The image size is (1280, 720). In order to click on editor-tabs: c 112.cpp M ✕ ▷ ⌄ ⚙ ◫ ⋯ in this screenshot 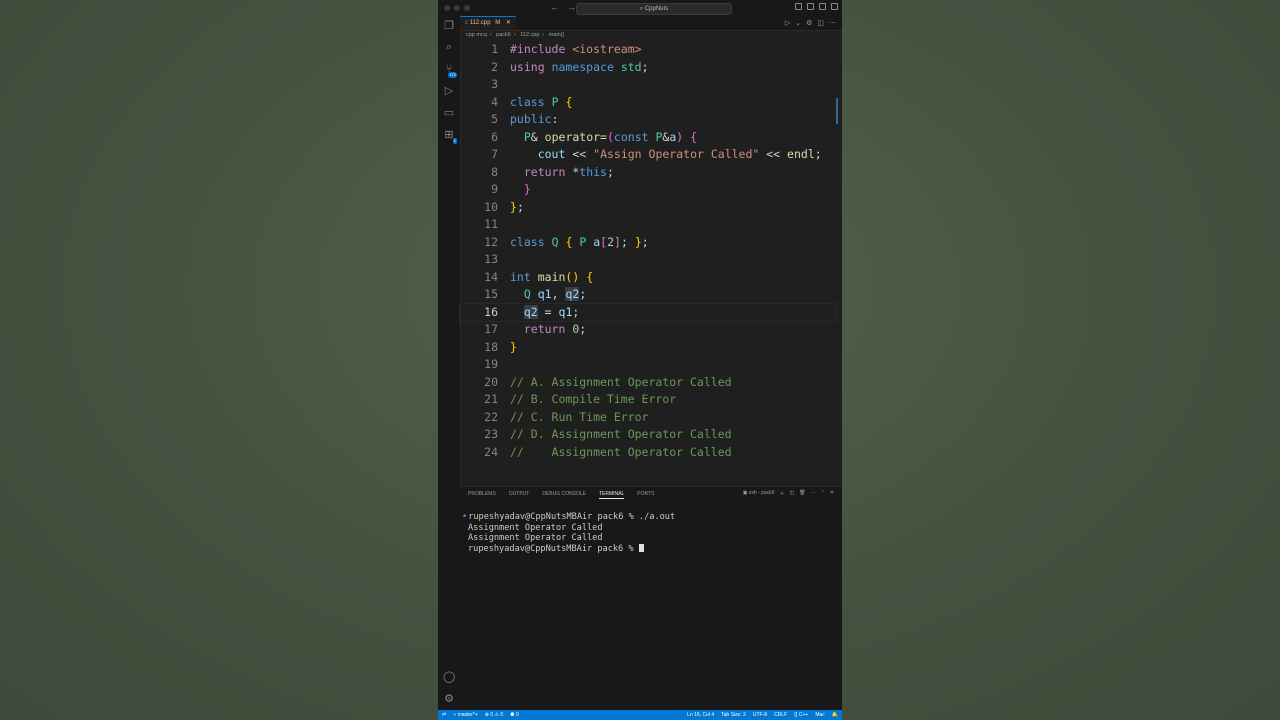, I will do `click(651, 23)`.